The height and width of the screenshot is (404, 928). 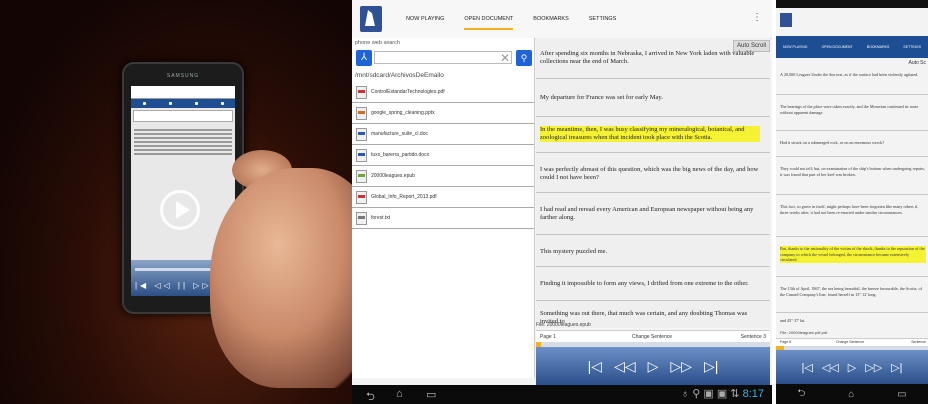 I want to click on file-row: ControlEstandarTechnologies.pdf, so click(x=443, y=92).